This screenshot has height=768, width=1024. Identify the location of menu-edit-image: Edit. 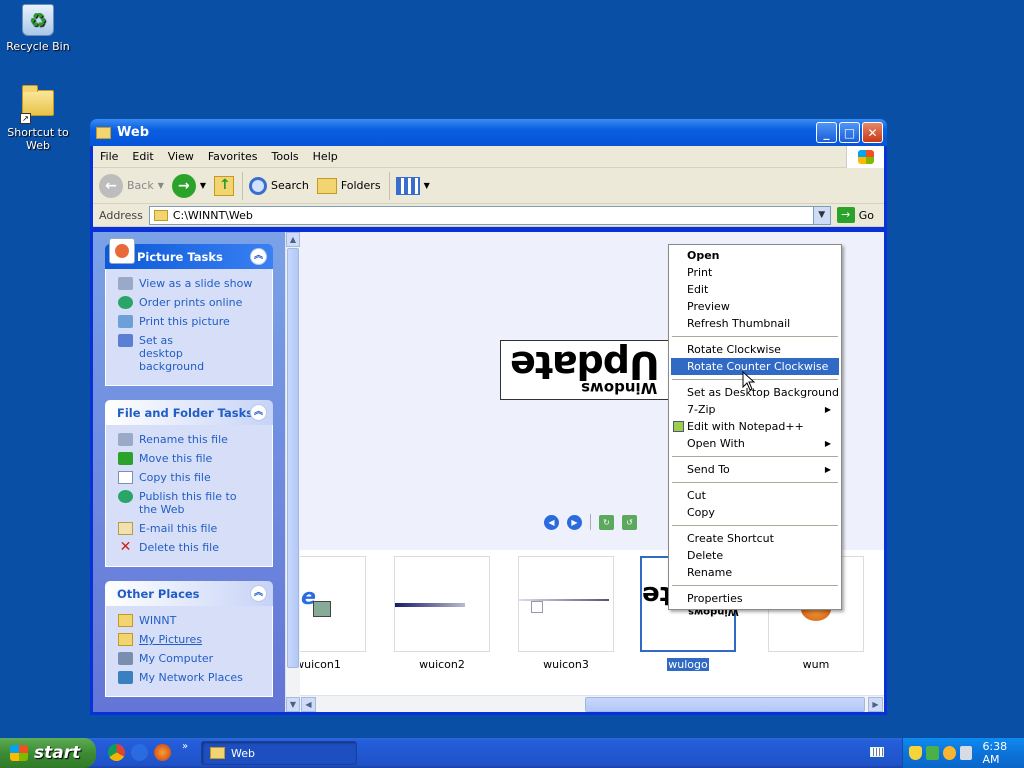
(755, 289).